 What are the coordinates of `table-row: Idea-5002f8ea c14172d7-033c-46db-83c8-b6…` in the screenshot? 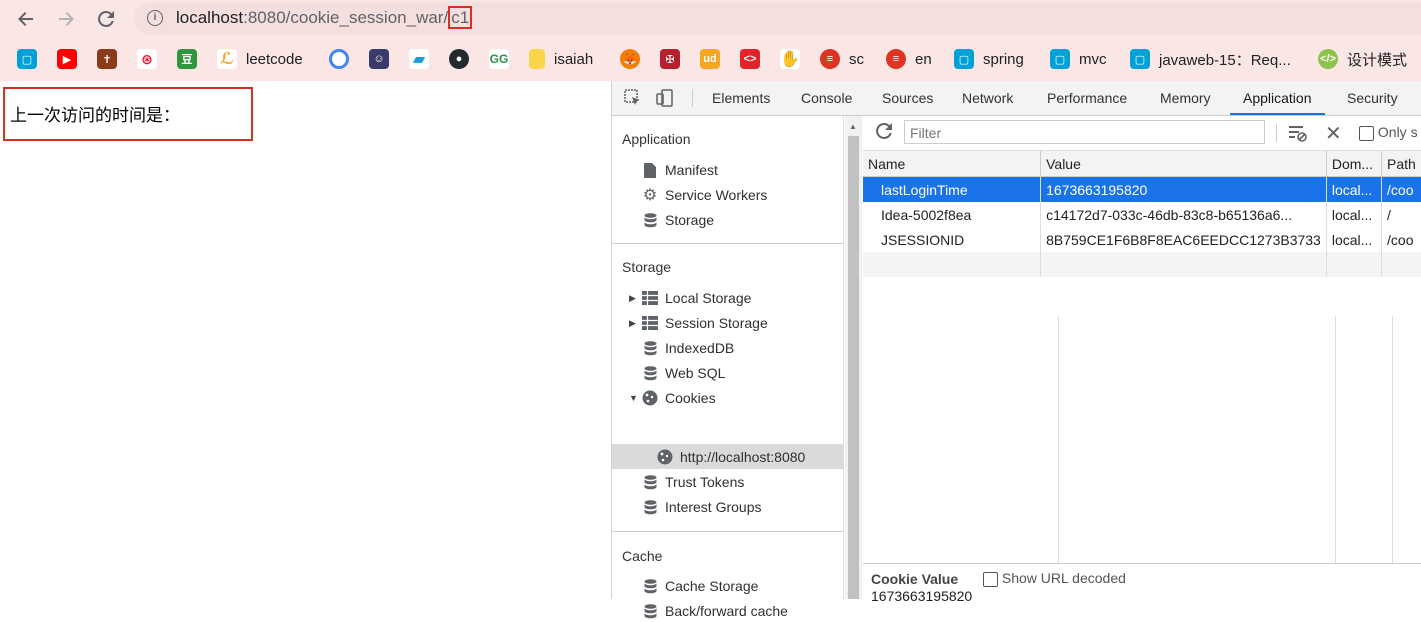 It's located at (1142, 214).